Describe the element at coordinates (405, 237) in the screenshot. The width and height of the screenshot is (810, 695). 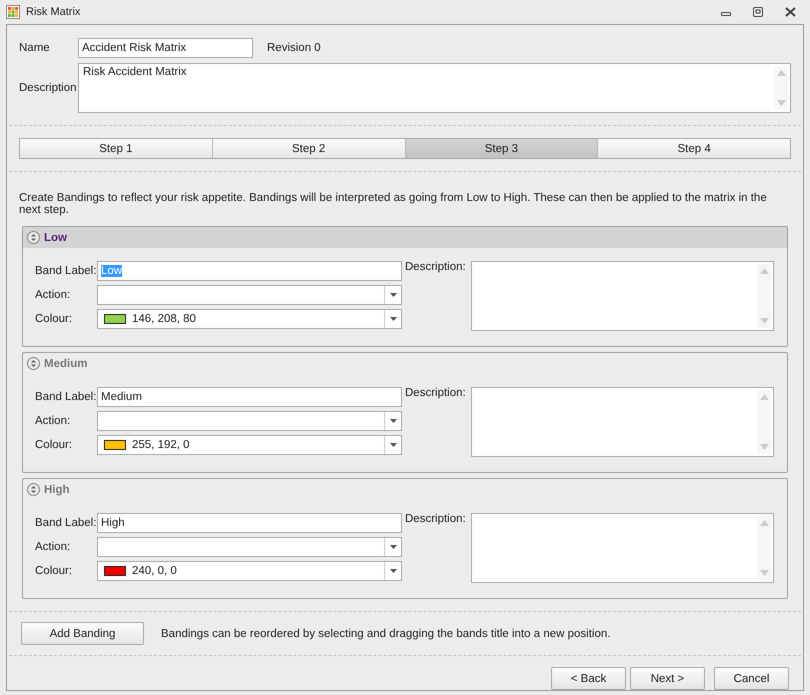
I see `band-header: Low` at that location.